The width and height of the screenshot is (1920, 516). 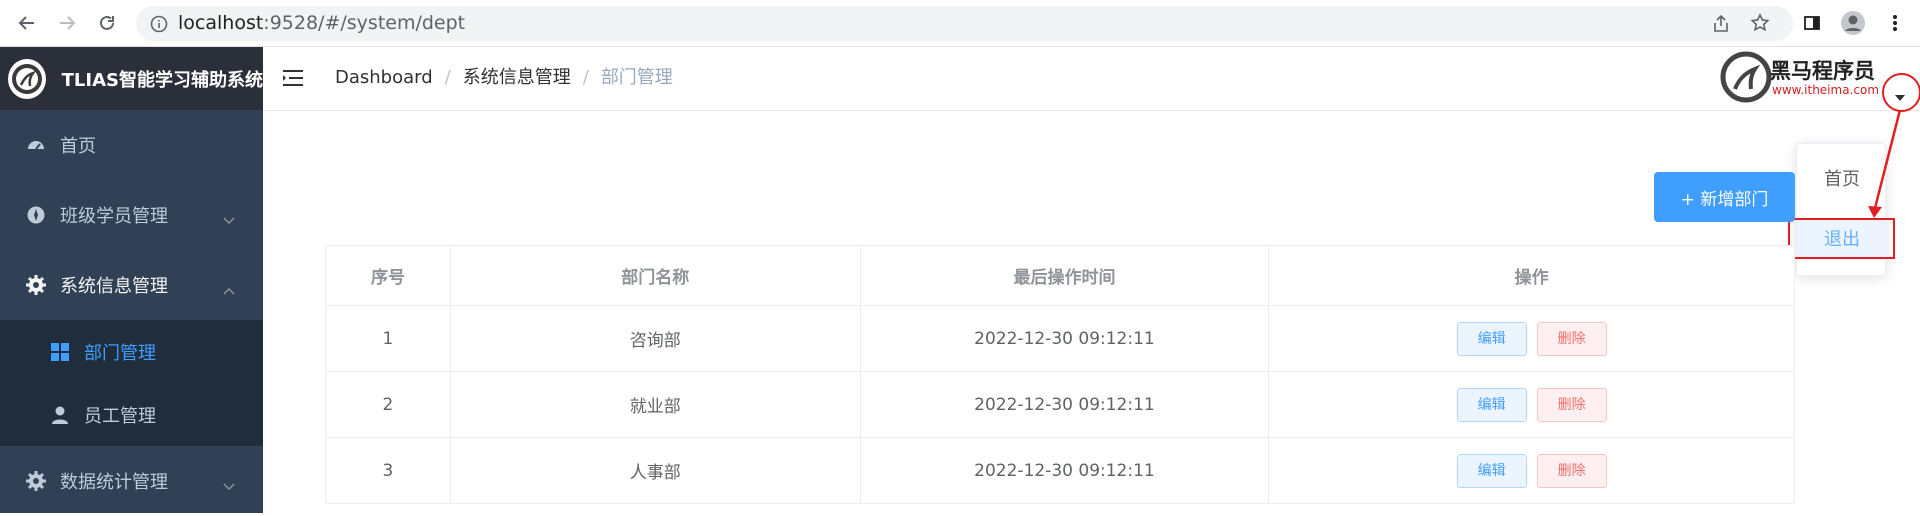 I want to click on user-icon, so click(x=60, y=415).